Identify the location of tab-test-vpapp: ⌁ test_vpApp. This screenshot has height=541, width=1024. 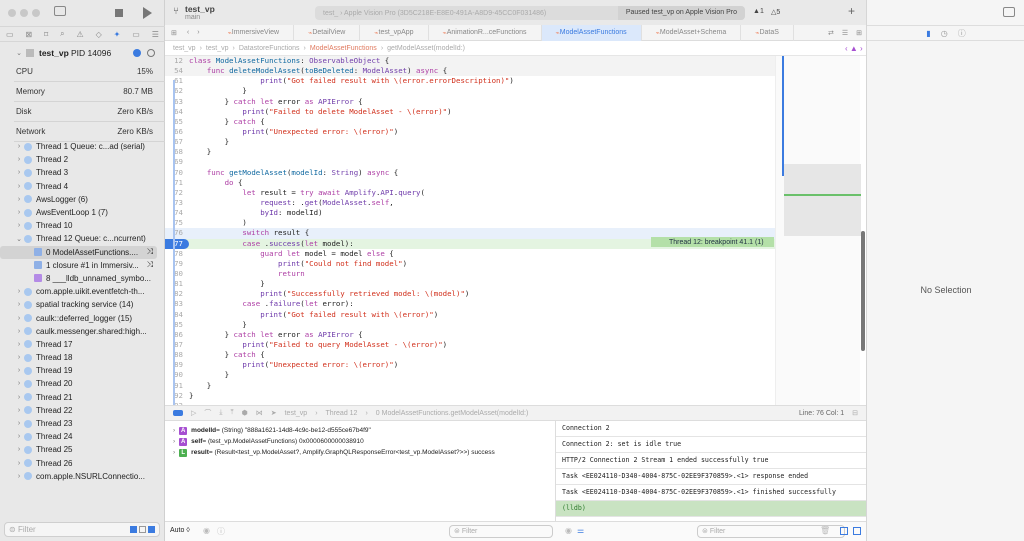
(394, 32).